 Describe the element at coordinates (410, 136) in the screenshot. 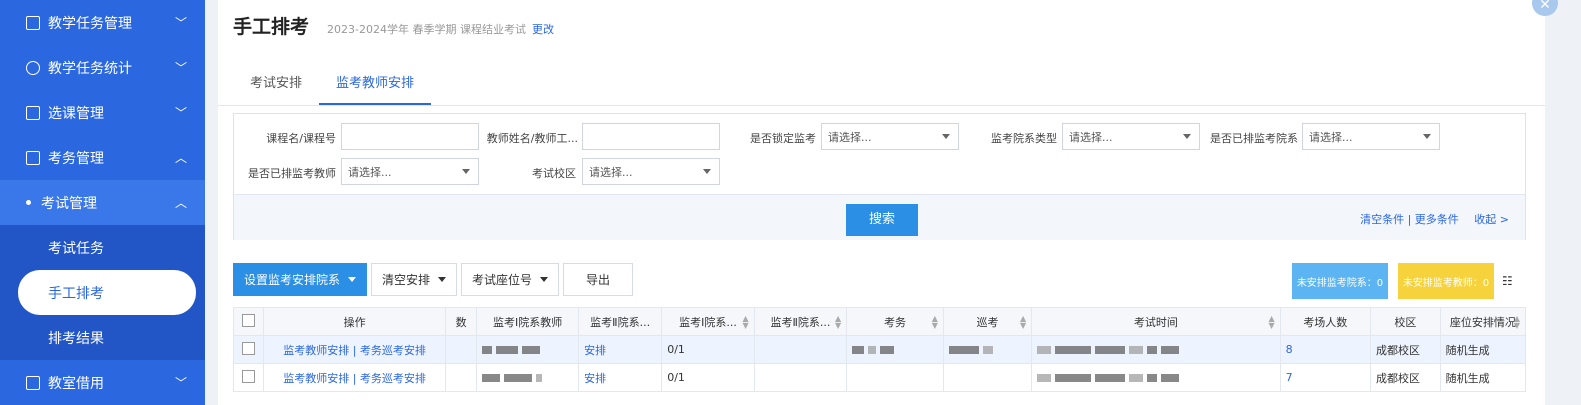

I see `course-input` at that location.